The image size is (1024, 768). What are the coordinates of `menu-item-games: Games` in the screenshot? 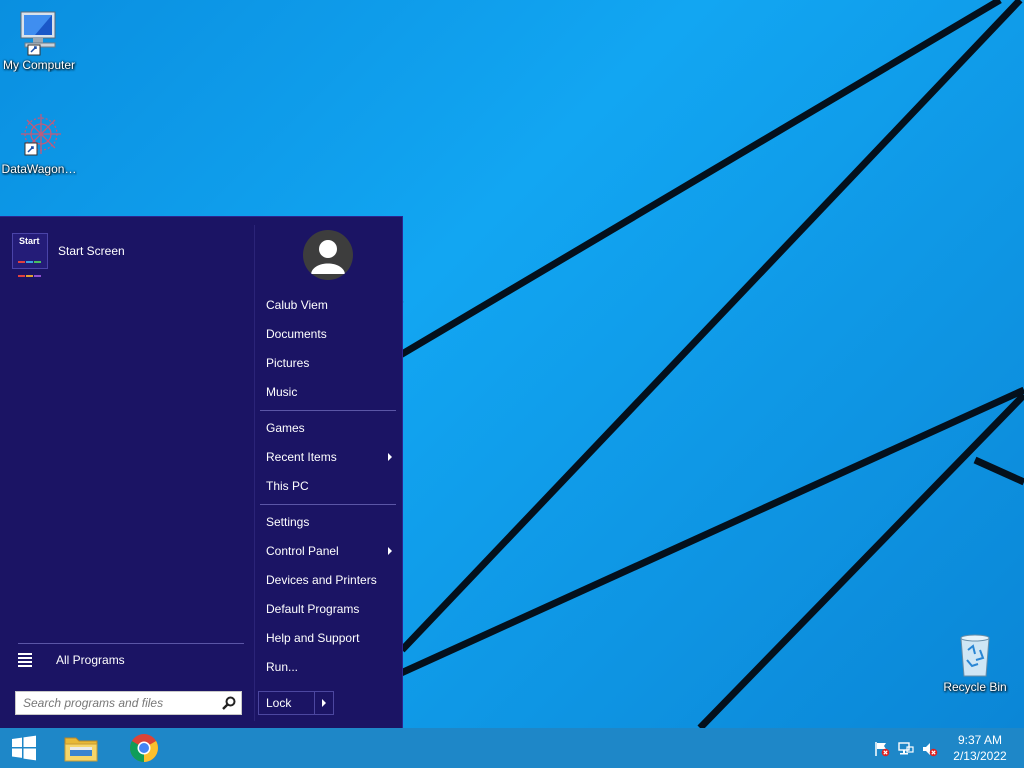 It's located at (331, 428).